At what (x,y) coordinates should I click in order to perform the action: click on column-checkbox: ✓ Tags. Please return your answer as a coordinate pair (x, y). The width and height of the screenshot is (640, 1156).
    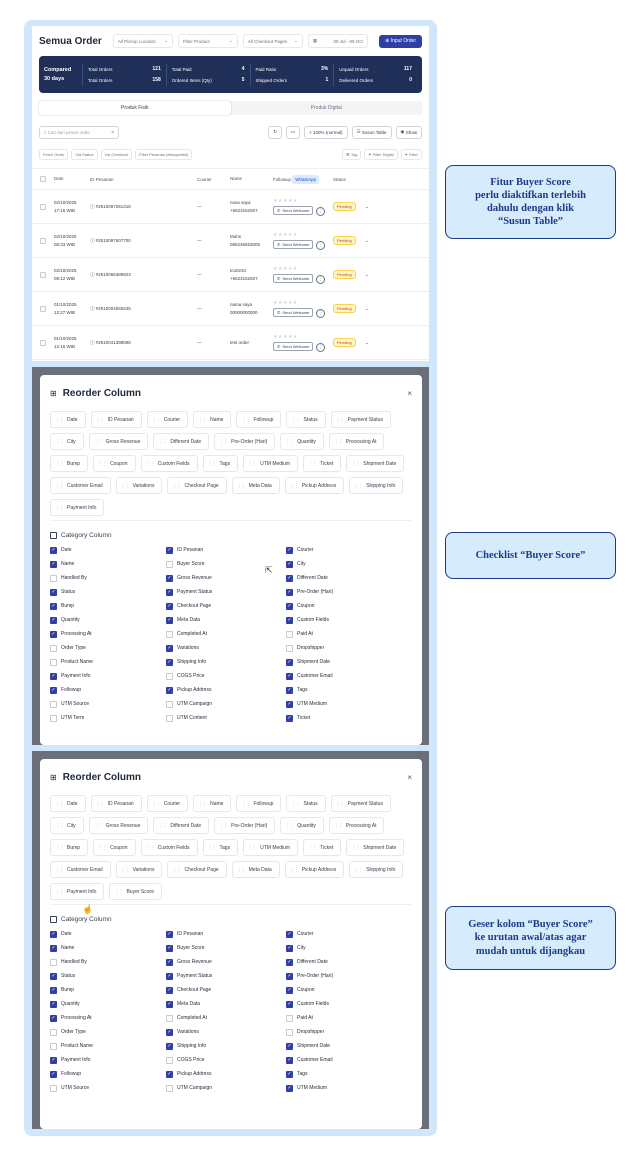
    Looking at the image, I should click on (346, 1074).